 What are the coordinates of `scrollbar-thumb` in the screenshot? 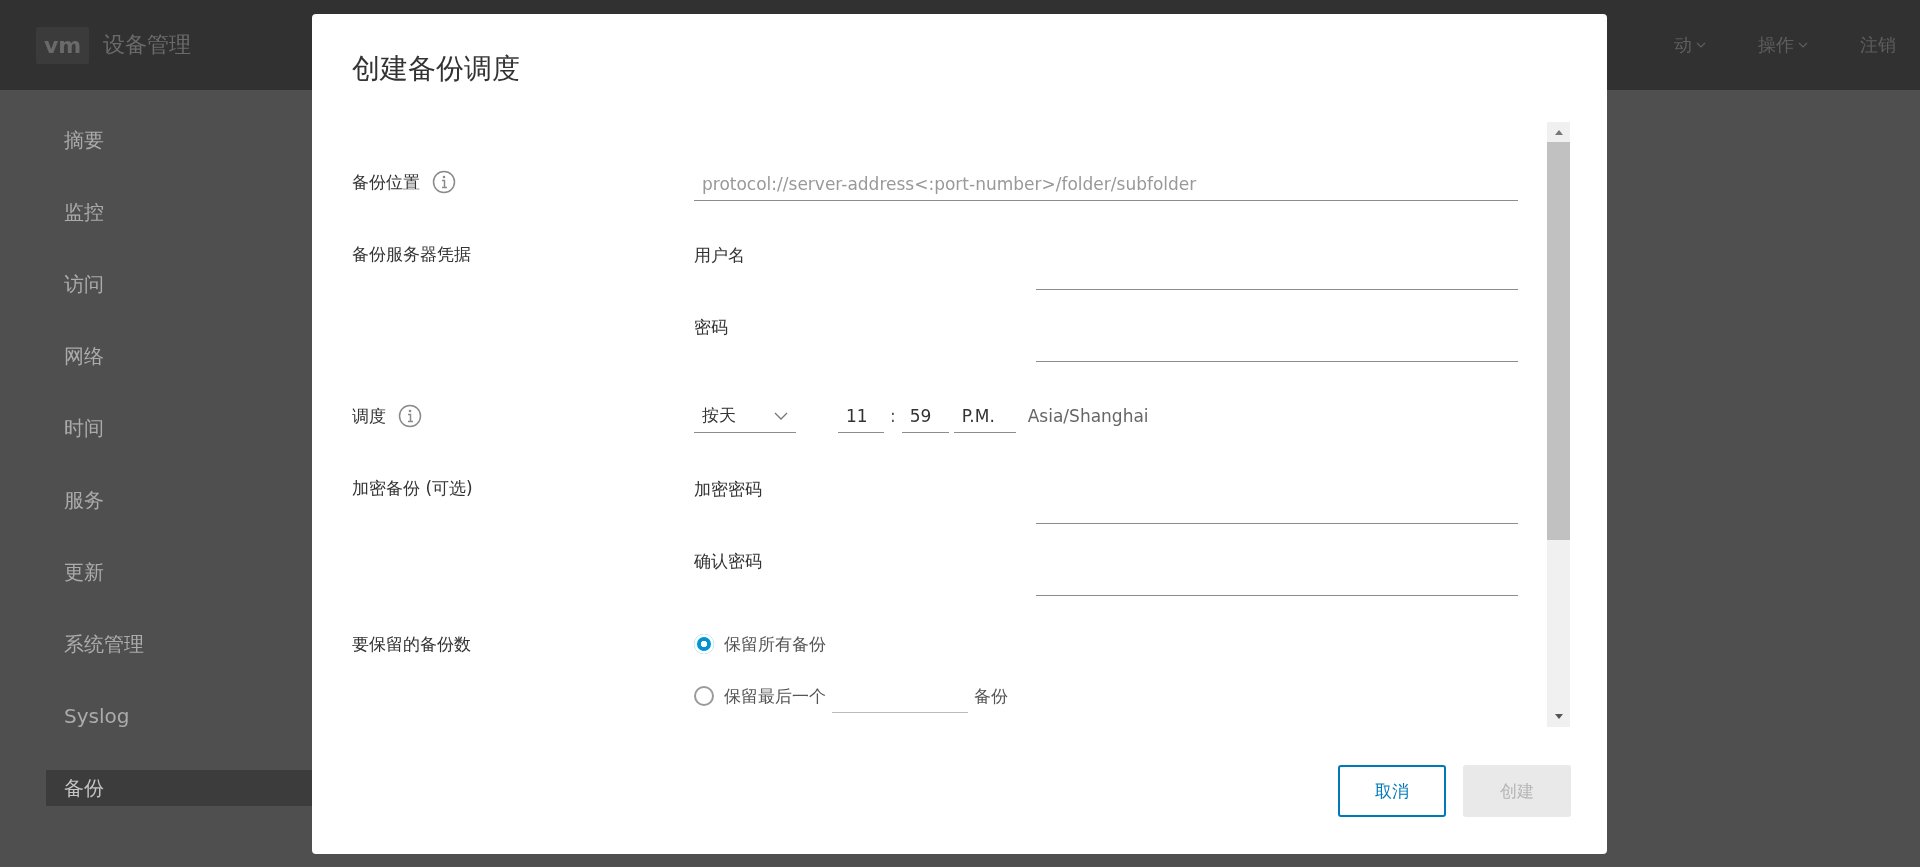 It's located at (1558, 341).